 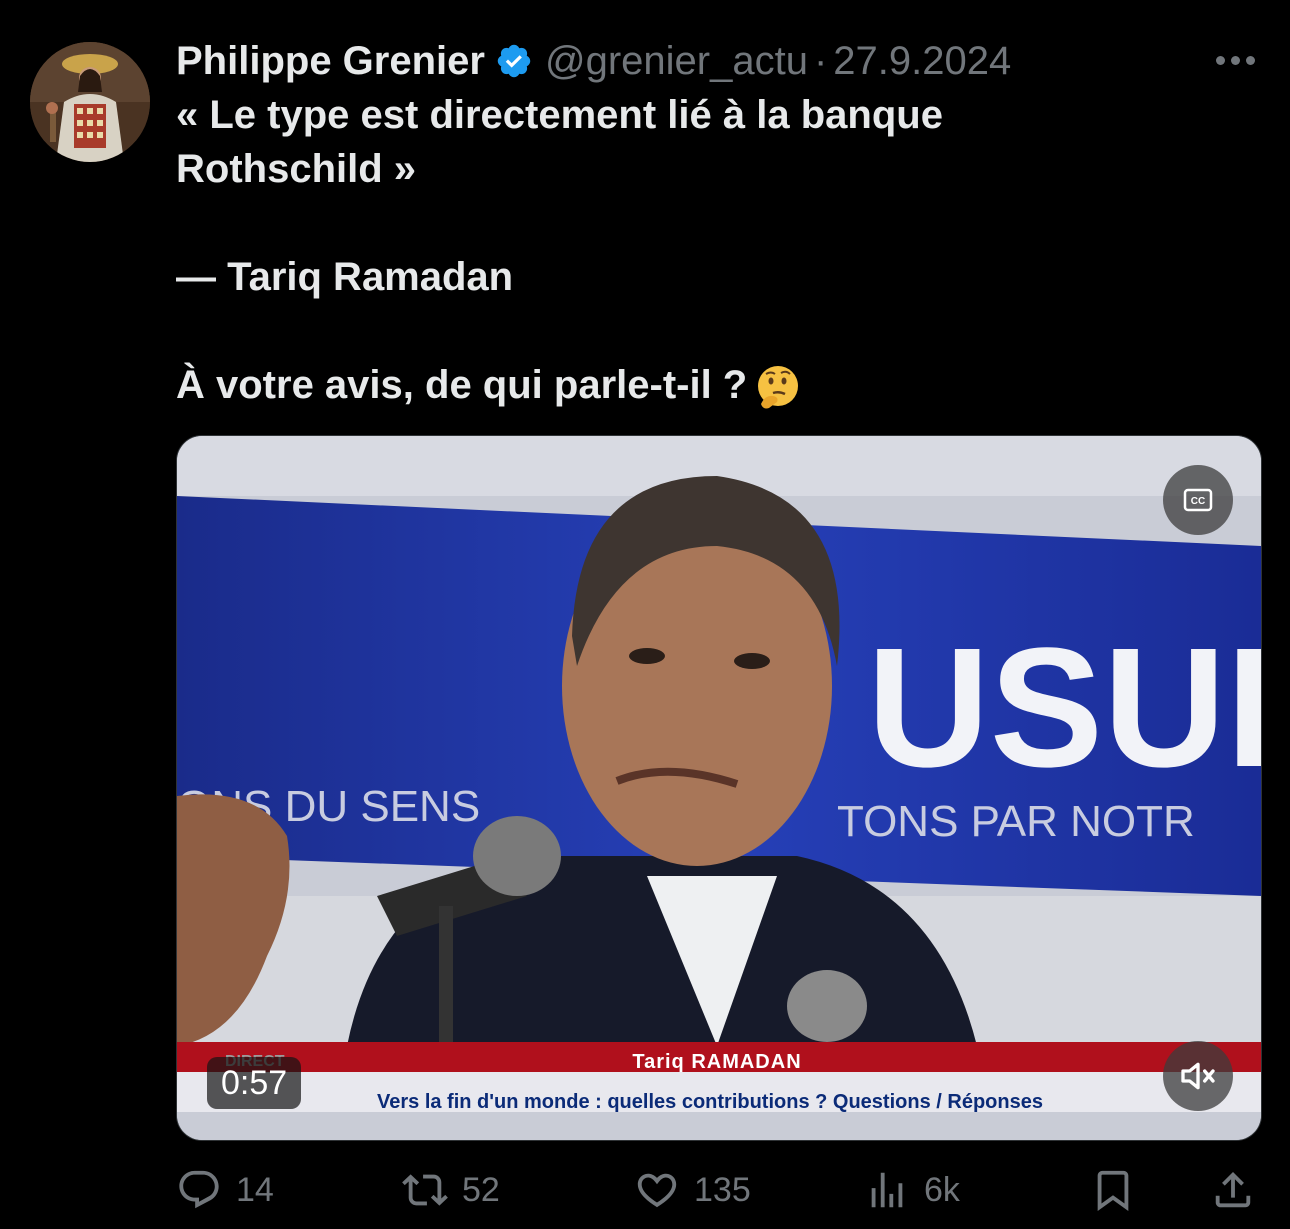 What do you see at coordinates (922, 61) in the screenshot?
I see `tweet-date: 27.9.2024` at bounding box center [922, 61].